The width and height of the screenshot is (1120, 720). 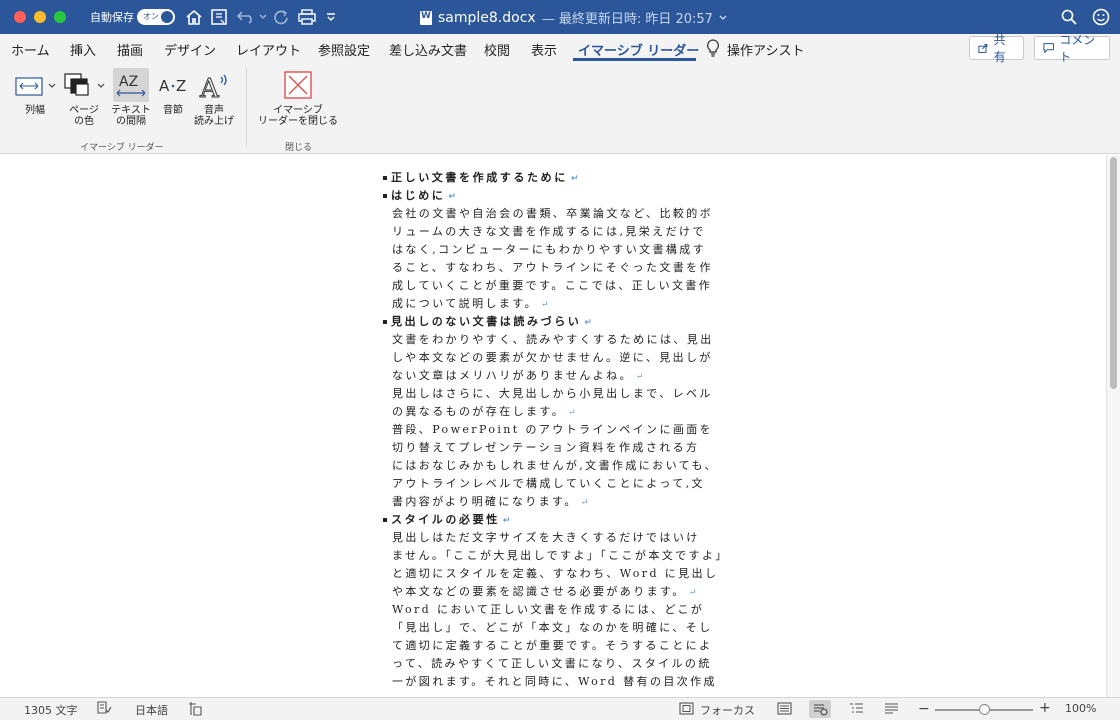 I want to click on zoom-in-button: +, so click(x=1045, y=708).